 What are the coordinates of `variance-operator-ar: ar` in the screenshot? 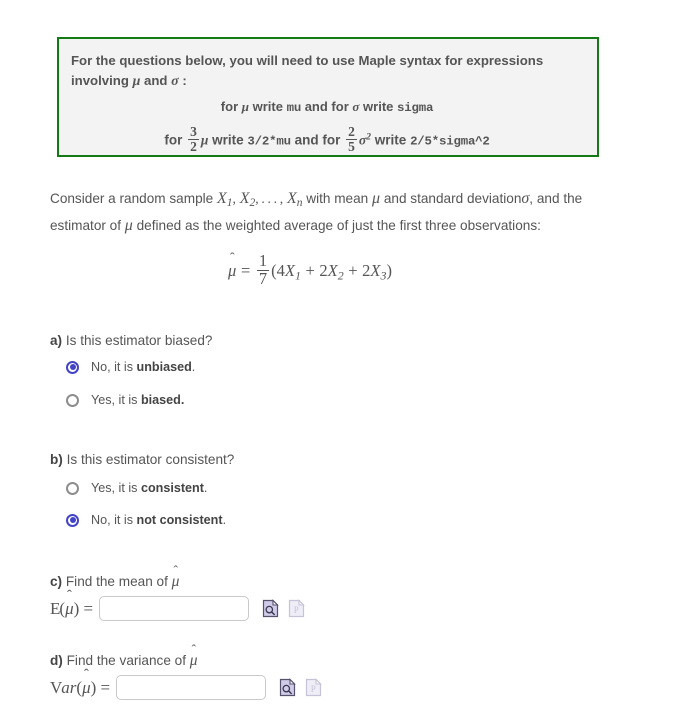 It's located at (69, 687).